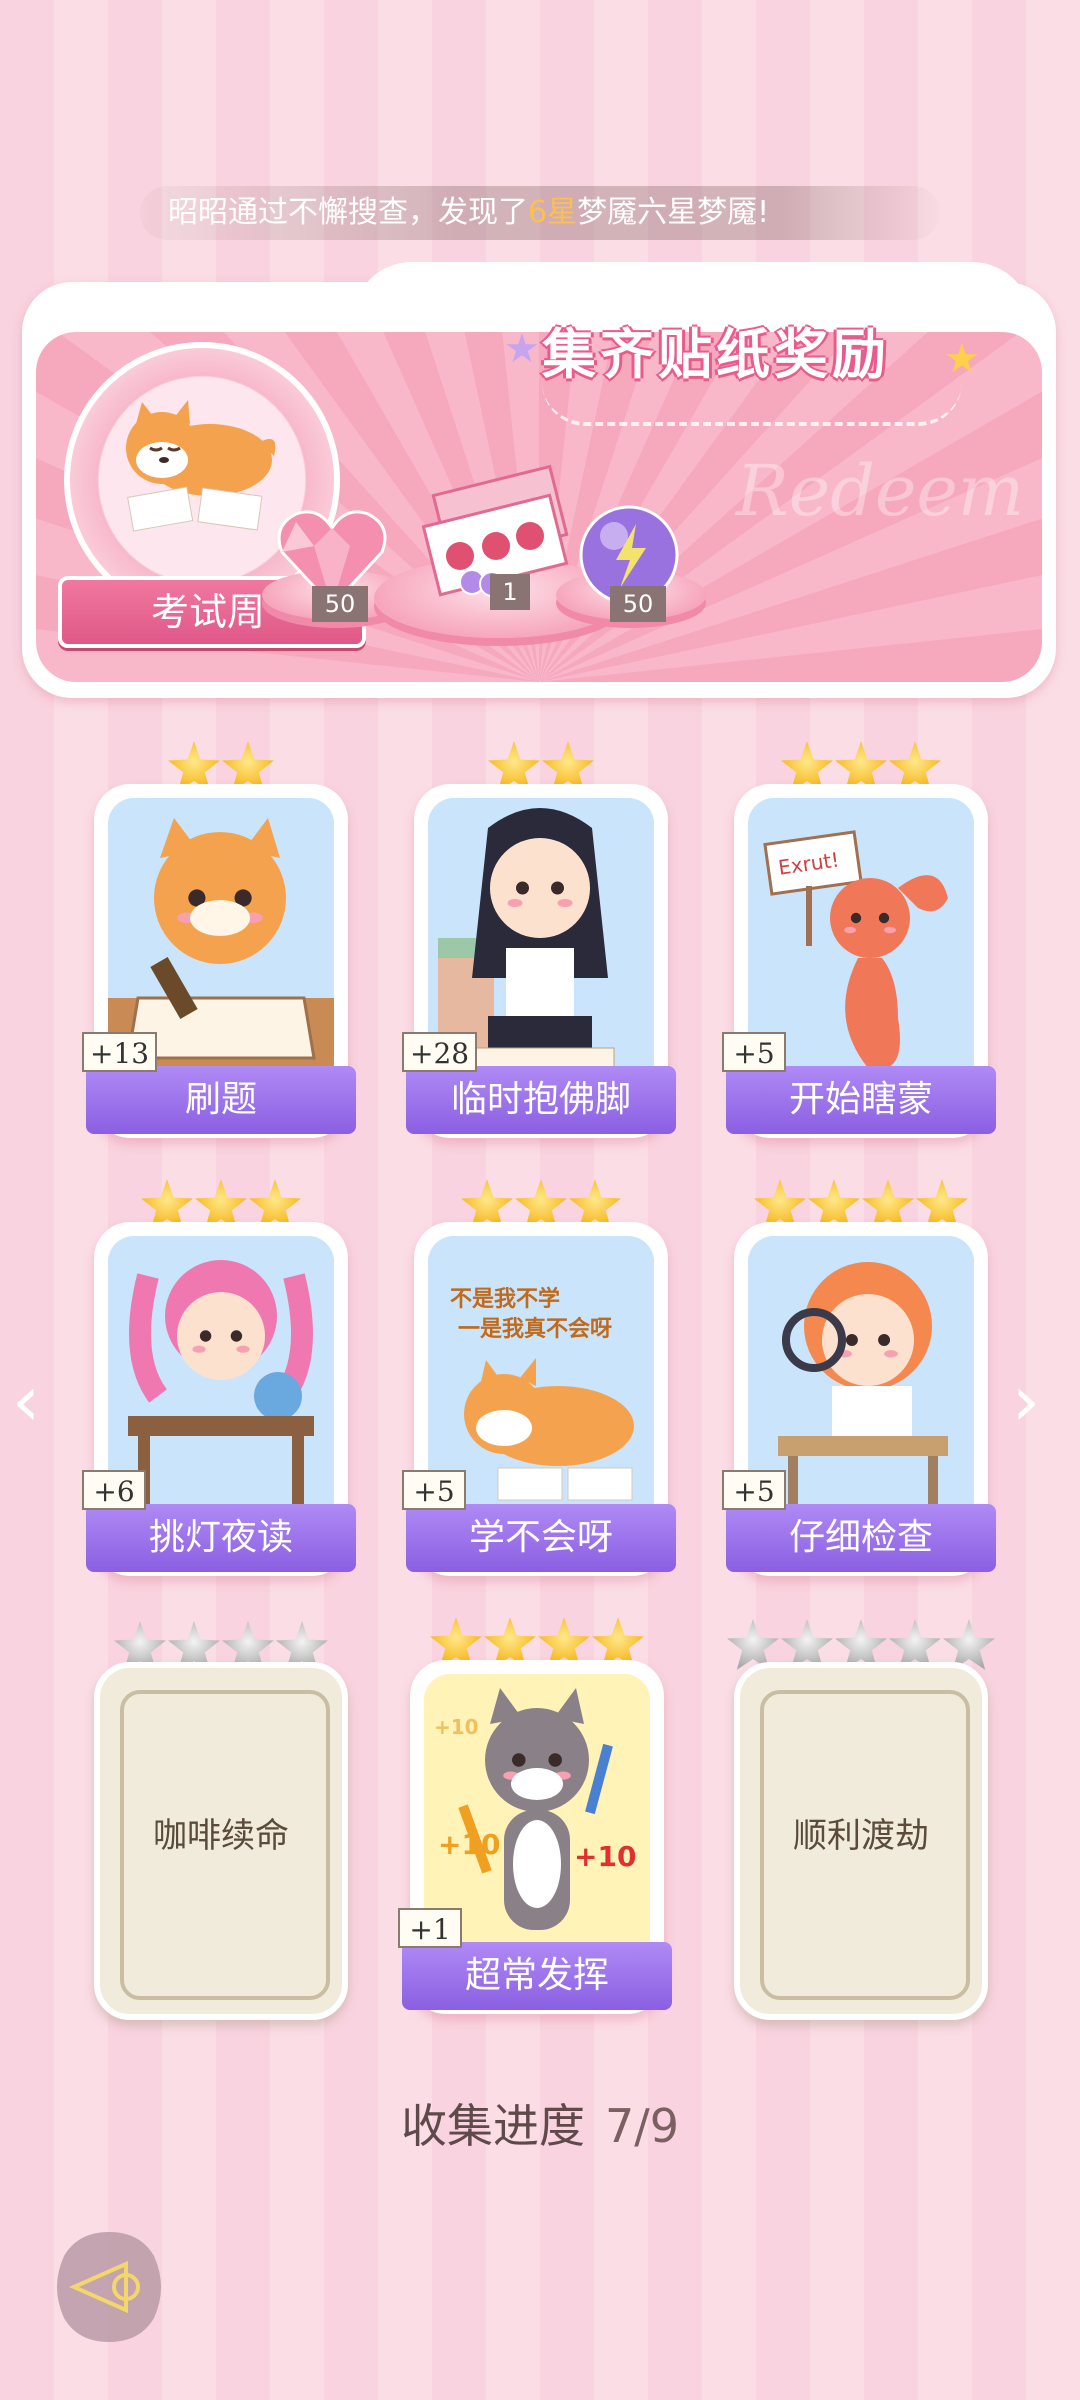 Image resolution: width=1080 pixels, height=2400 pixels. What do you see at coordinates (537, 1976) in the screenshot?
I see `card-label: 超常发挥` at bounding box center [537, 1976].